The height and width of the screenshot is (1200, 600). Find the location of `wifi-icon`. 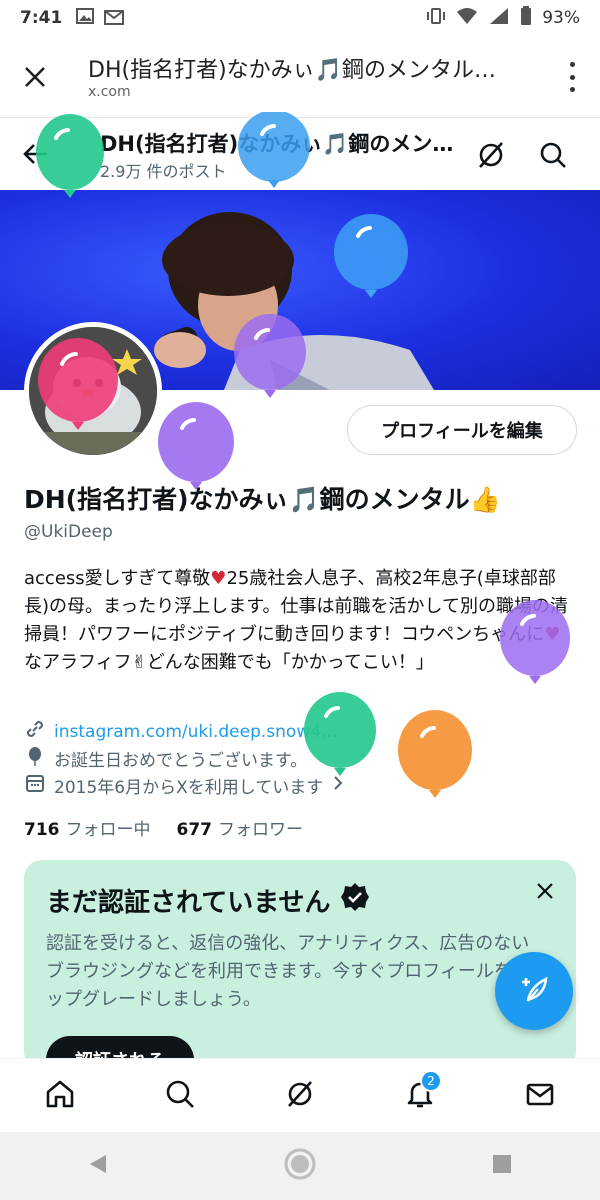

wifi-icon is located at coordinates (467, 18).